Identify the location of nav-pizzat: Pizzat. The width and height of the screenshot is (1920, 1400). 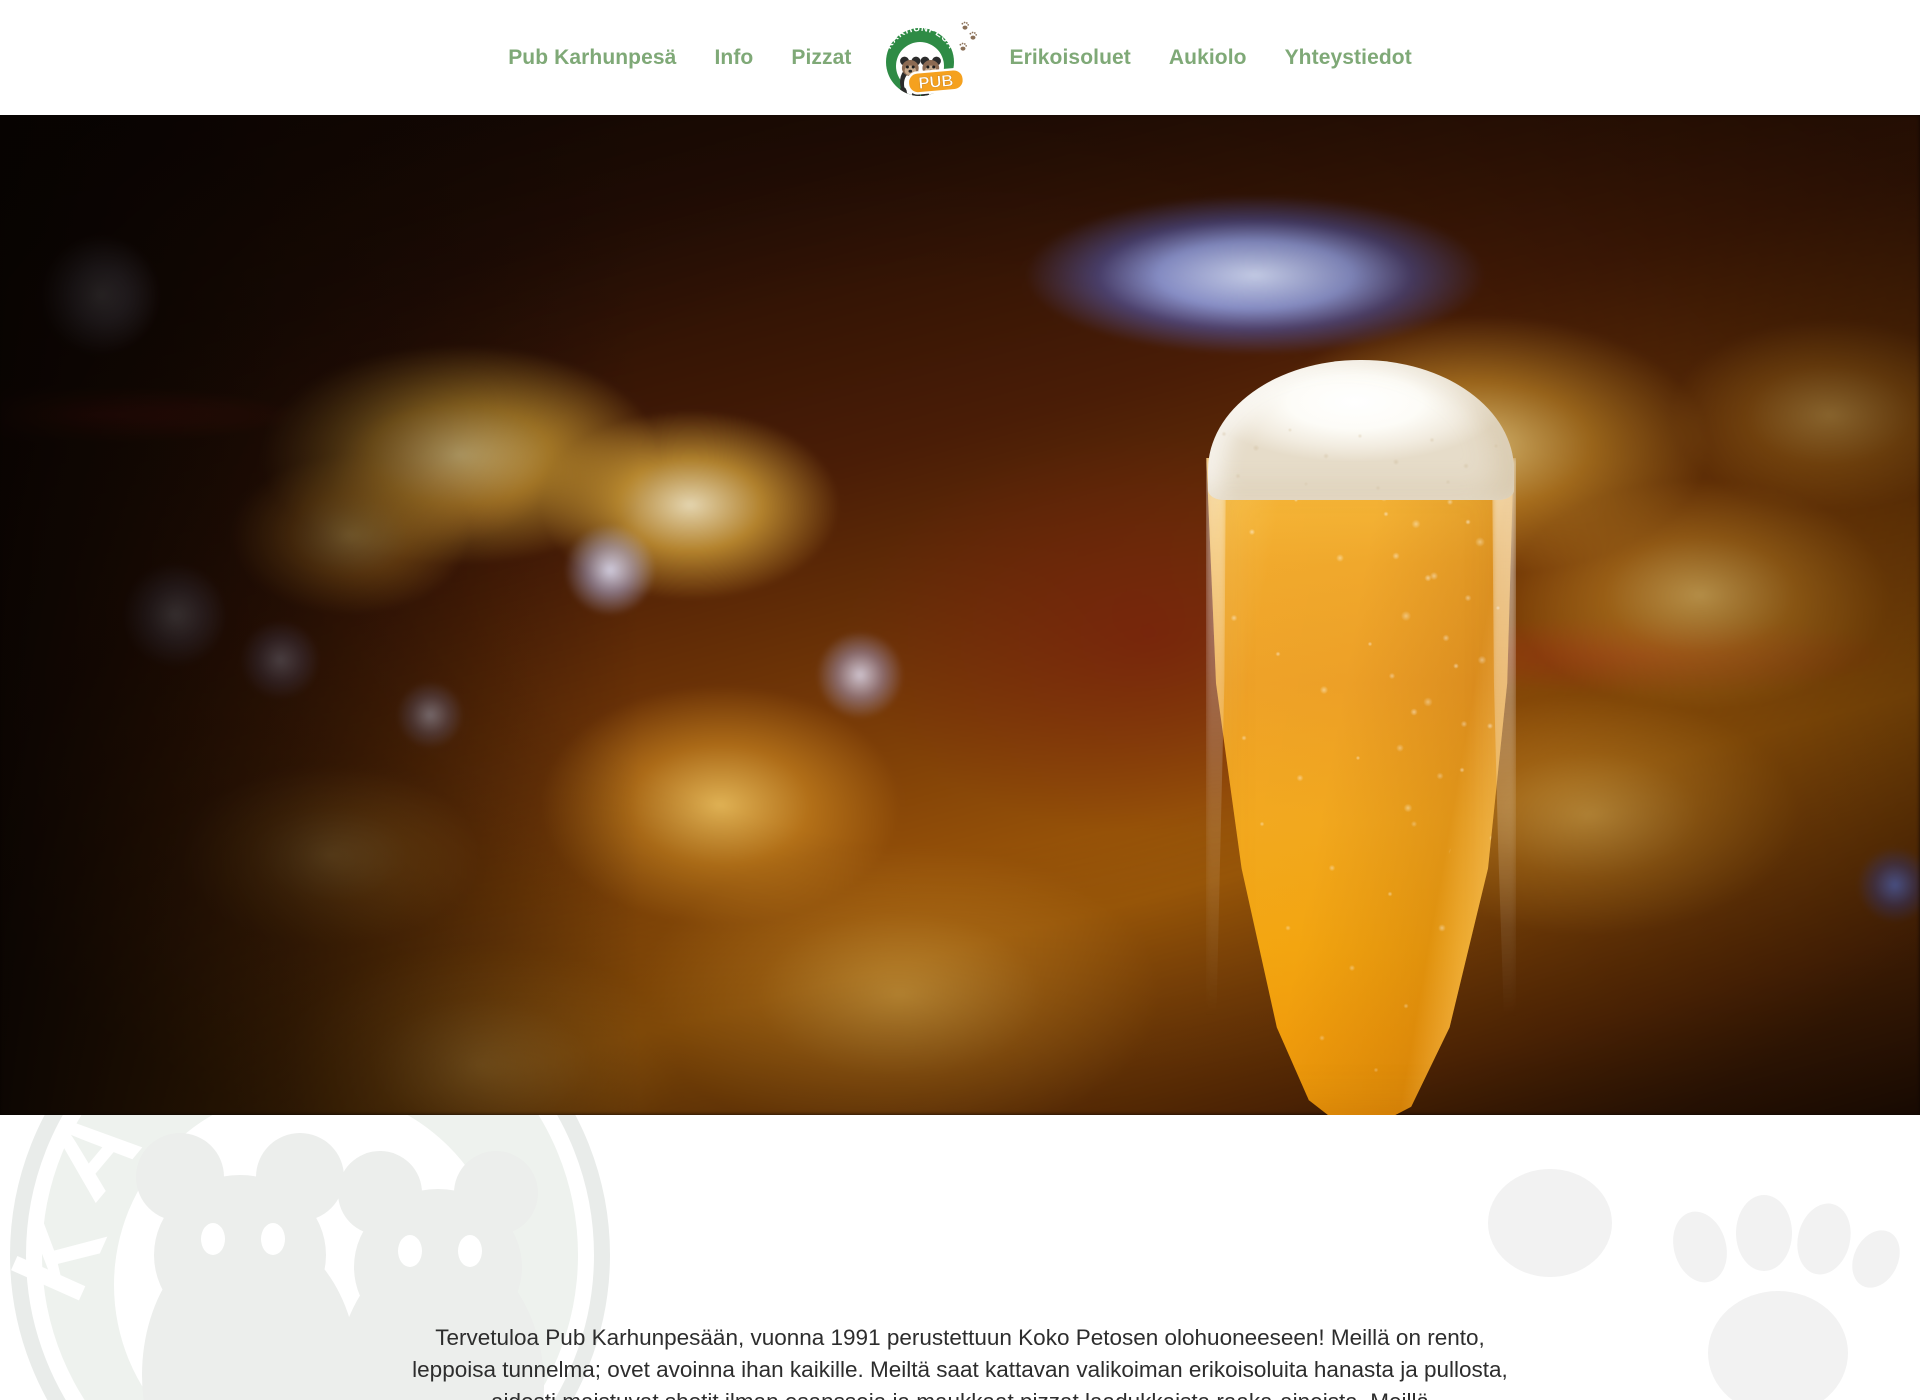
(821, 57).